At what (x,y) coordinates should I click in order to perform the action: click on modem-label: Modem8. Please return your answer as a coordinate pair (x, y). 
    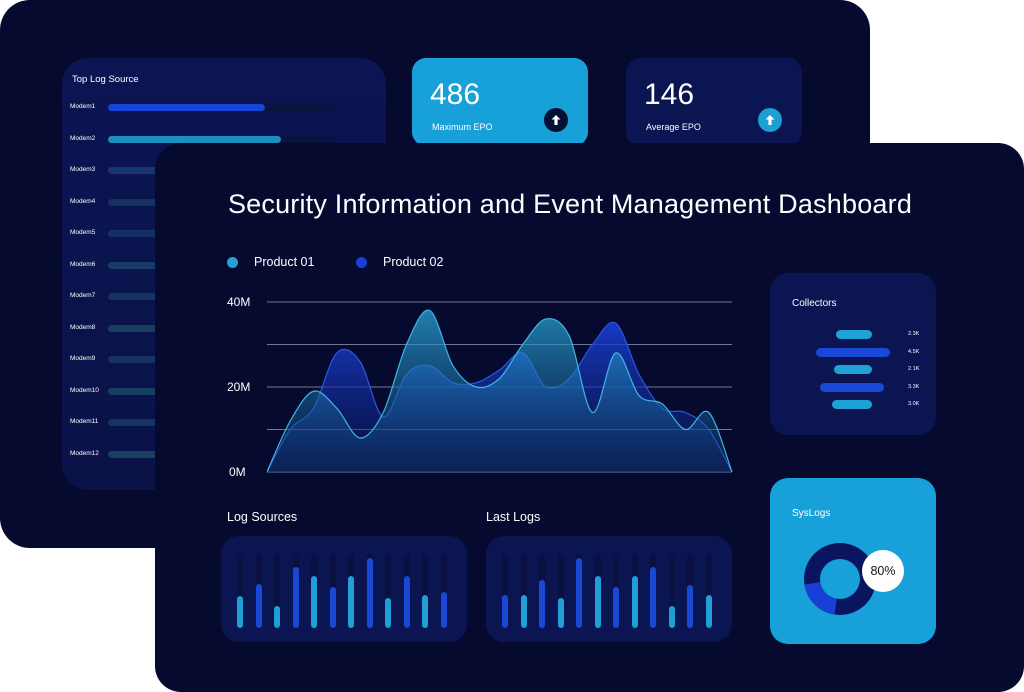
    Looking at the image, I should click on (83, 327).